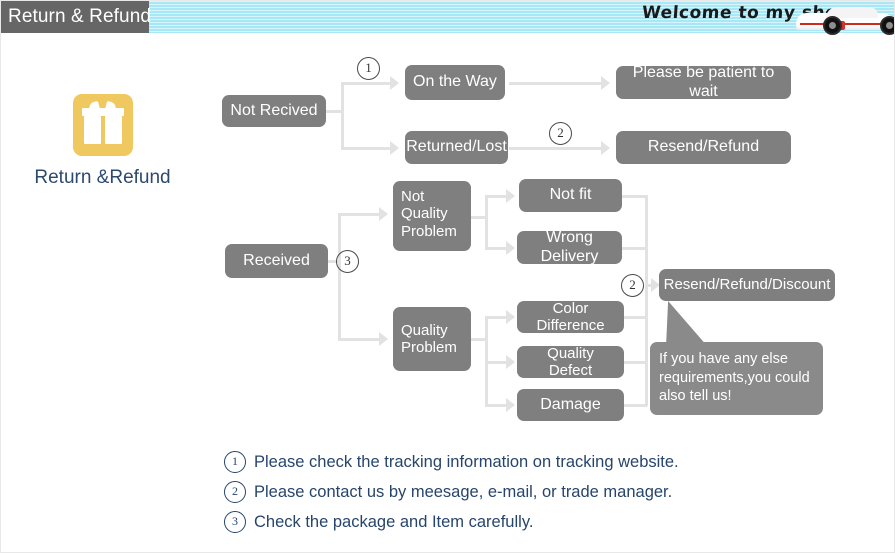  What do you see at coordinates (569, 247) in the screenshot?
I see `node-wrong-delivery: Wrong Delivery` at bounding box center [569, 247].